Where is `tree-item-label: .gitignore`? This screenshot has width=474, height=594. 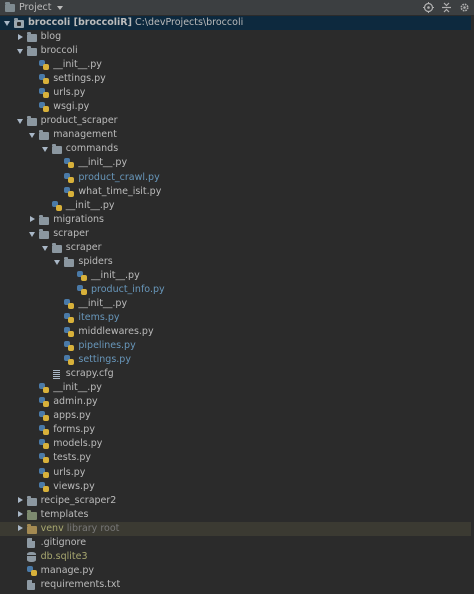 tree-item-label: .gitignore is located at coordinates (63, 543).